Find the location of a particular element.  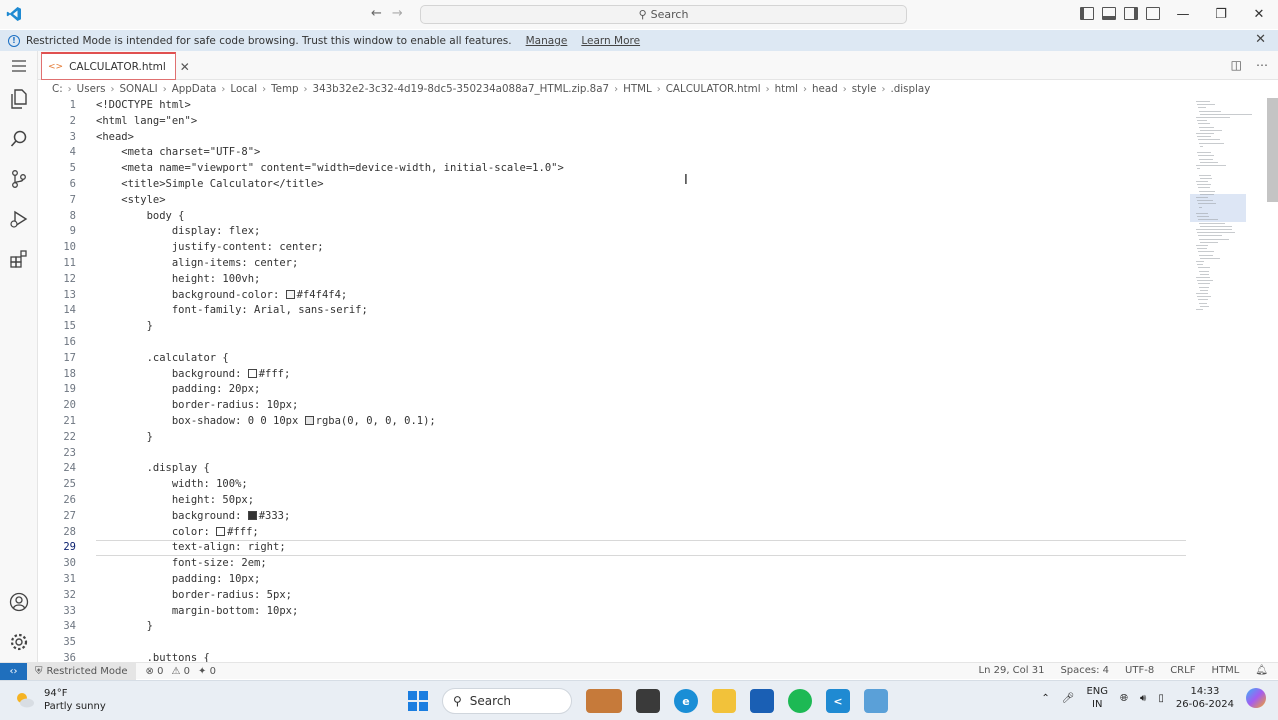

restore-icon: ❐ is located at coordinates (1221, 14).